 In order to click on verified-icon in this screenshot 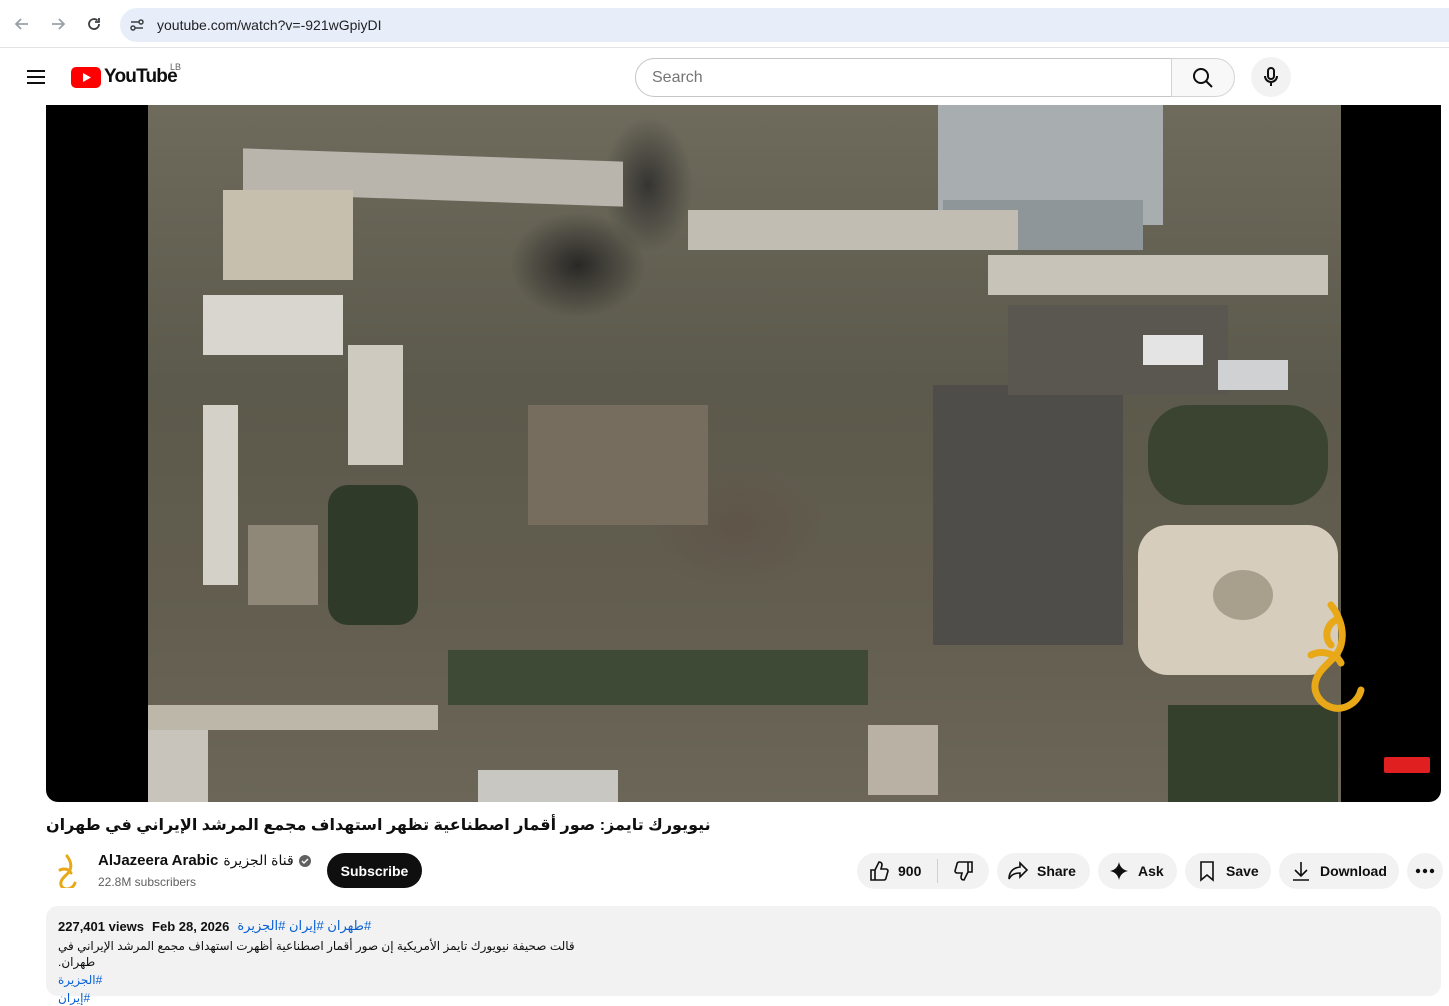, I will do `click(304, 860)`.